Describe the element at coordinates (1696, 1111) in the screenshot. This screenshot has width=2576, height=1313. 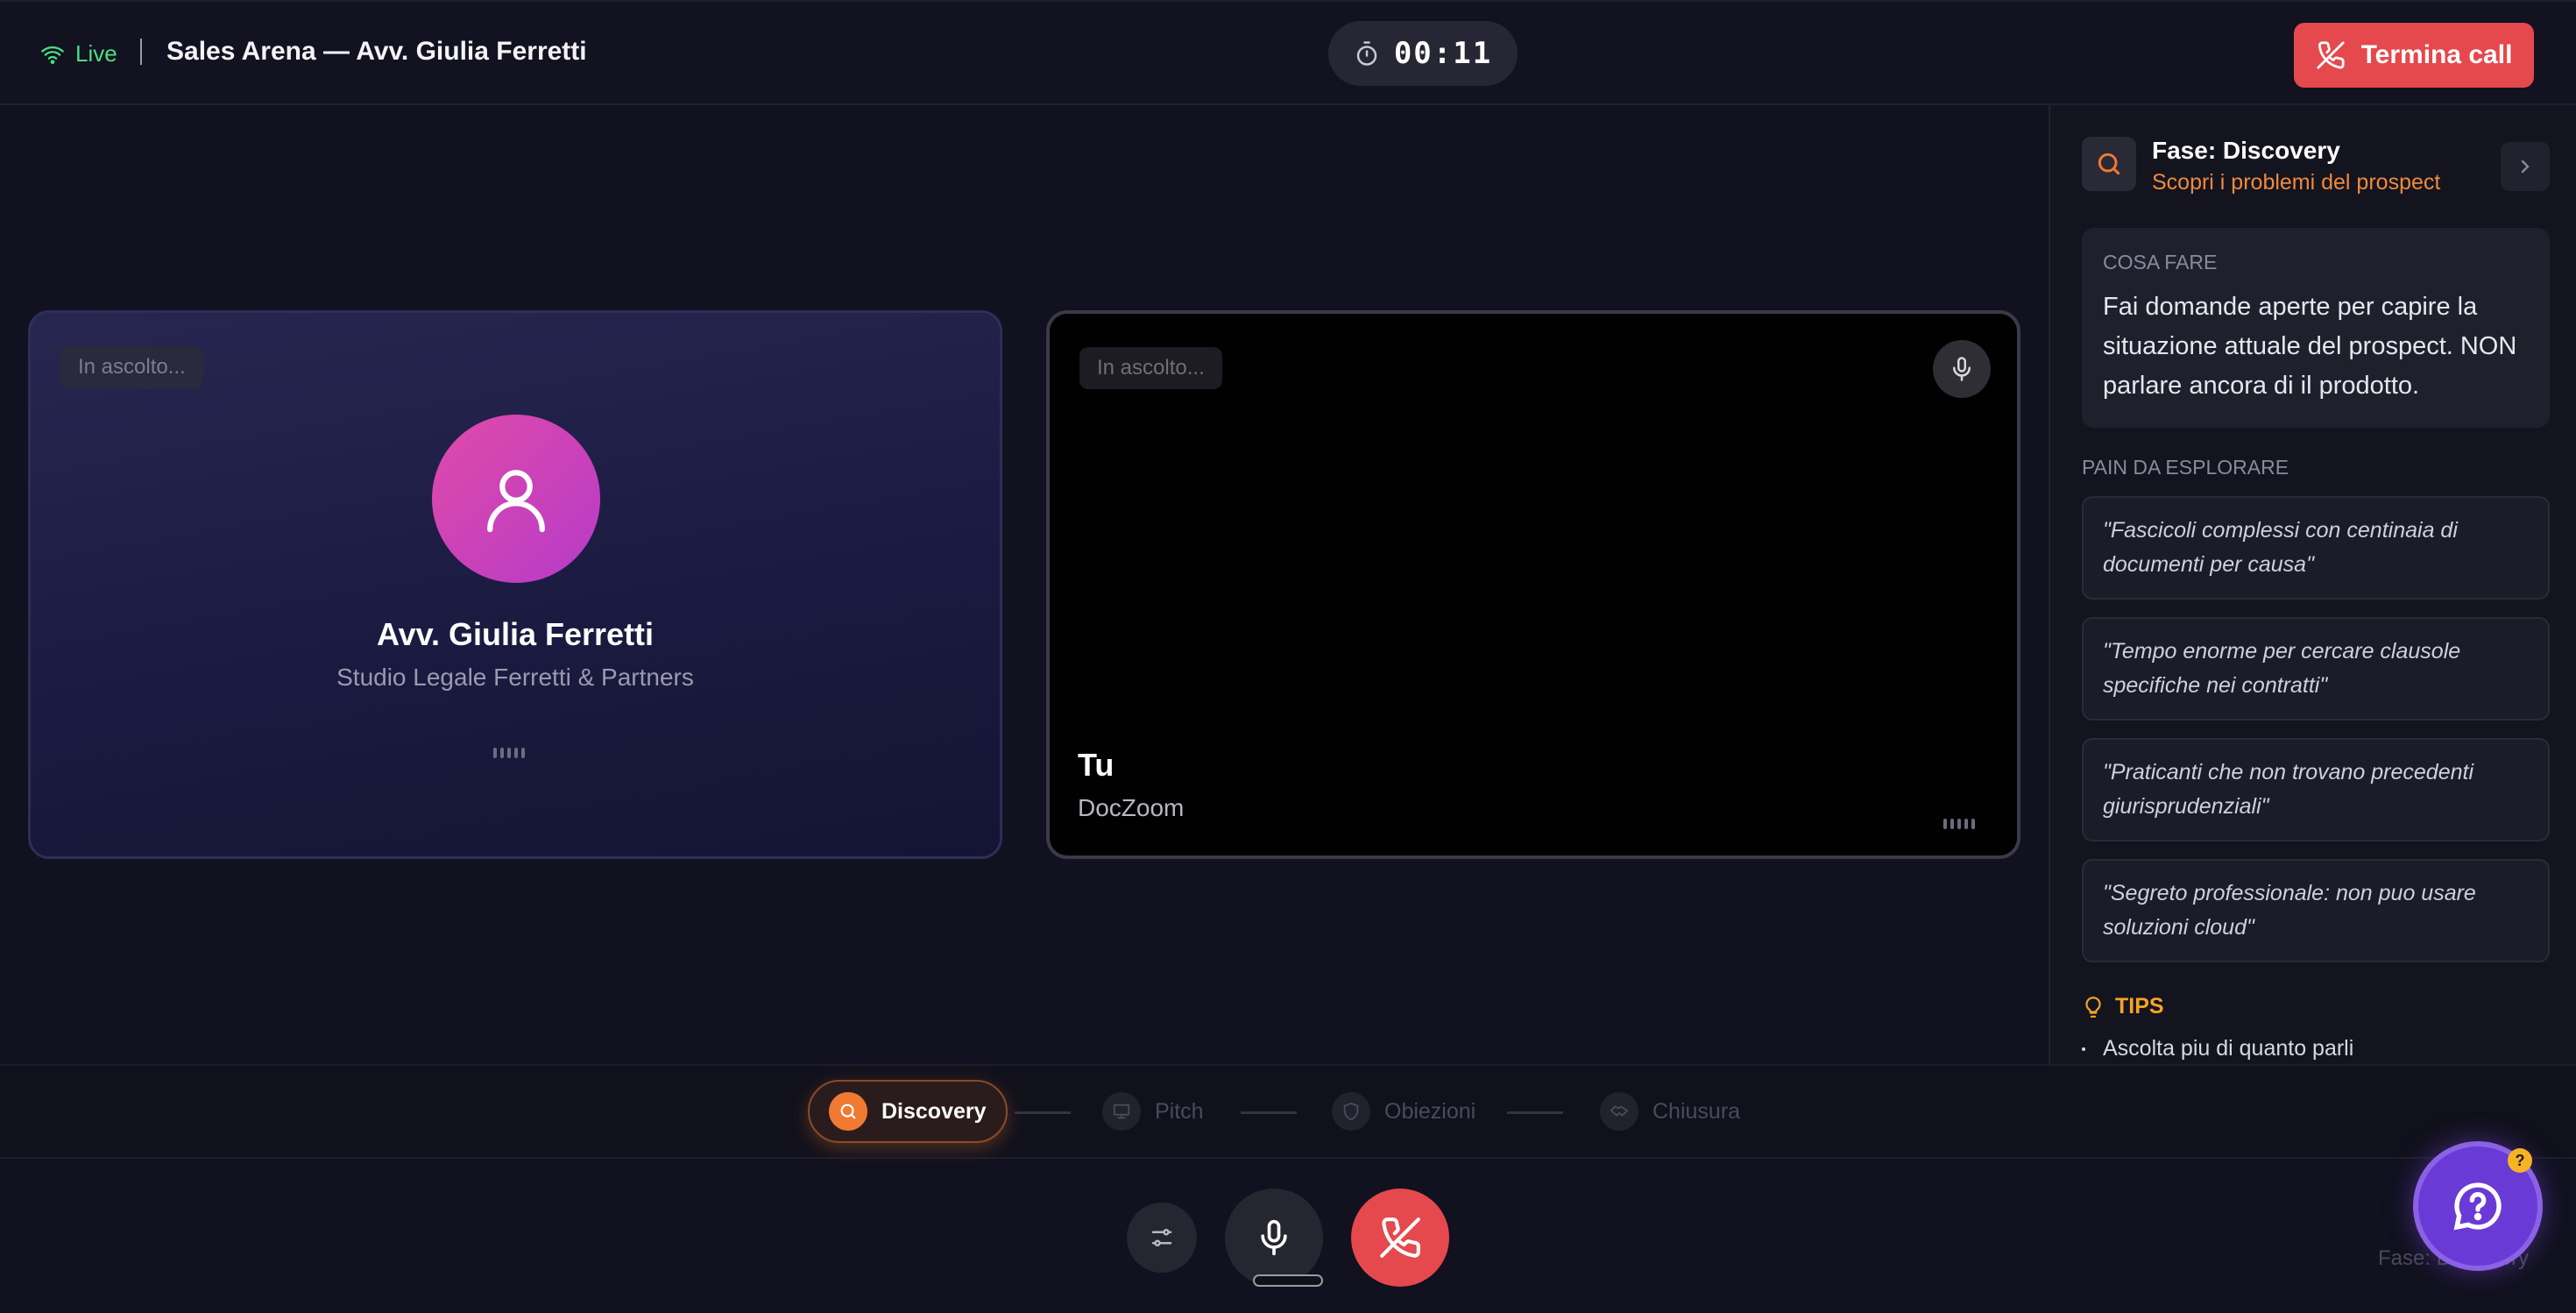
I see `step-label: Chiusura` at that location.